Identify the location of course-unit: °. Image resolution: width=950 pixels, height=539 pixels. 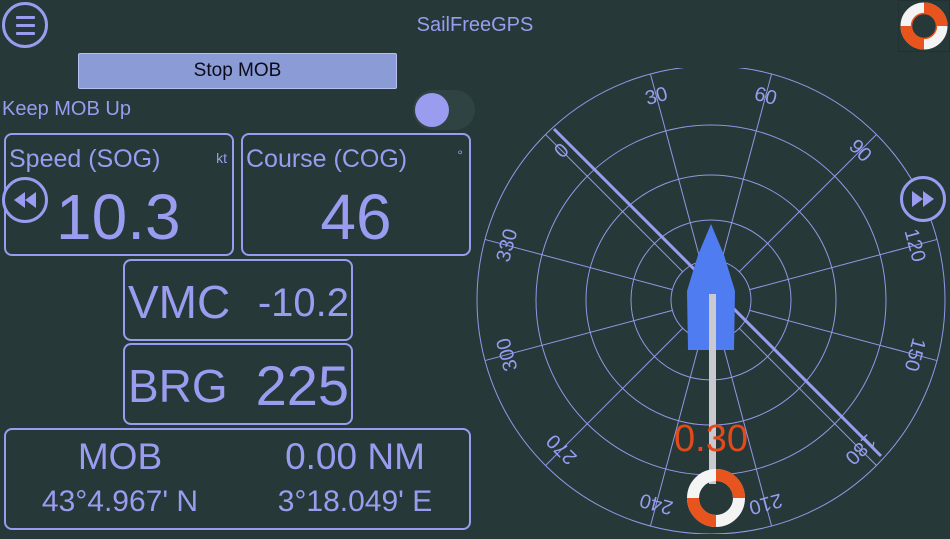
(460, 155).